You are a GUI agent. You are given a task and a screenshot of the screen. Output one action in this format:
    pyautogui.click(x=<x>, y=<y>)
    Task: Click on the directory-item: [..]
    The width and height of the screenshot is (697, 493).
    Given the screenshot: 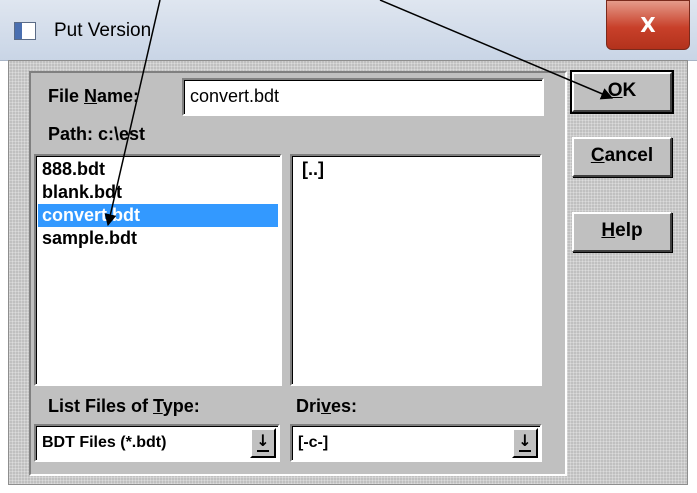 What is the action you would take?
    pyautogui.click(x=416, y=169)
    